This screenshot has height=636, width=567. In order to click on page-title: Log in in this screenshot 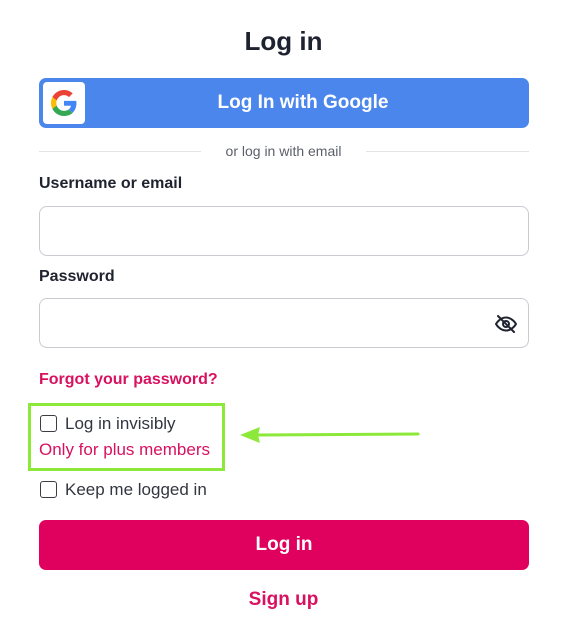, I will do `click(283, 41)`.